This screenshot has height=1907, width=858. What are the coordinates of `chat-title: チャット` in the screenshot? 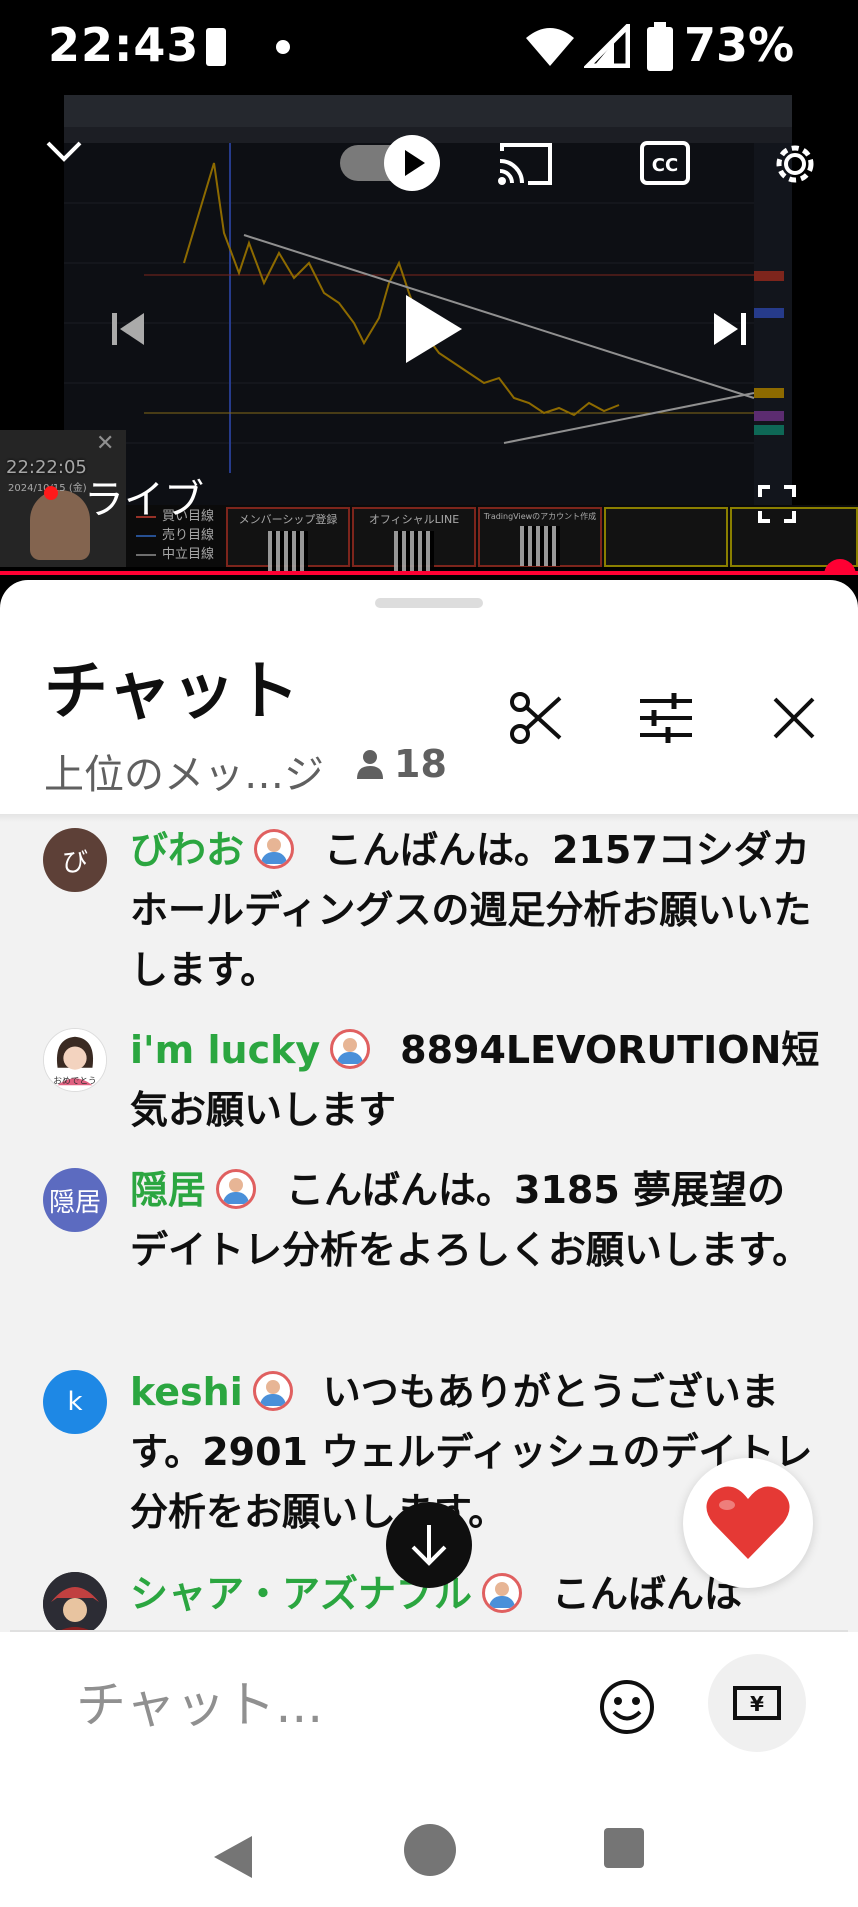 It's located at (172, 692).